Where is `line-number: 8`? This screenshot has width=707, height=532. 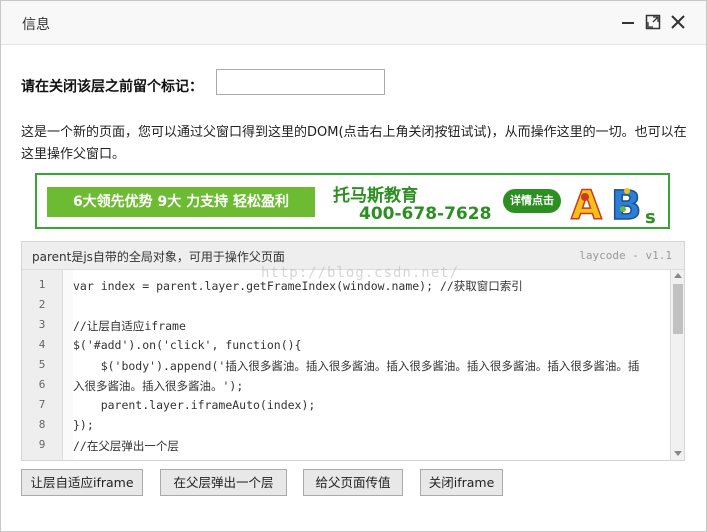 line-number: 8 is located at coordinates (42, 424).